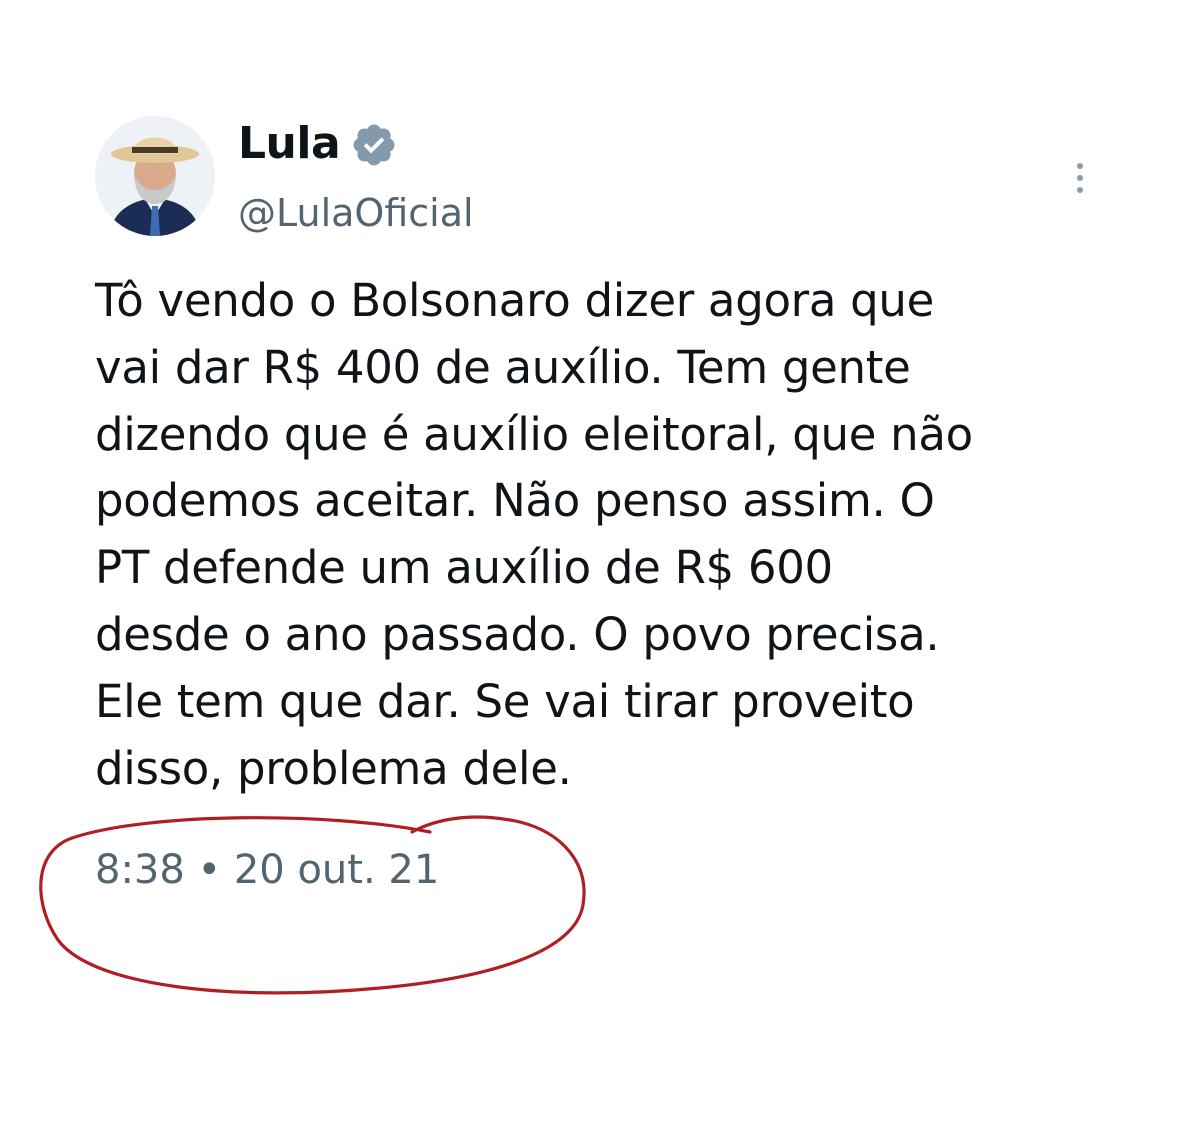 This screenshot has width=1200, height=1121. I want to click on display-name: Lula, so click(289, 144).